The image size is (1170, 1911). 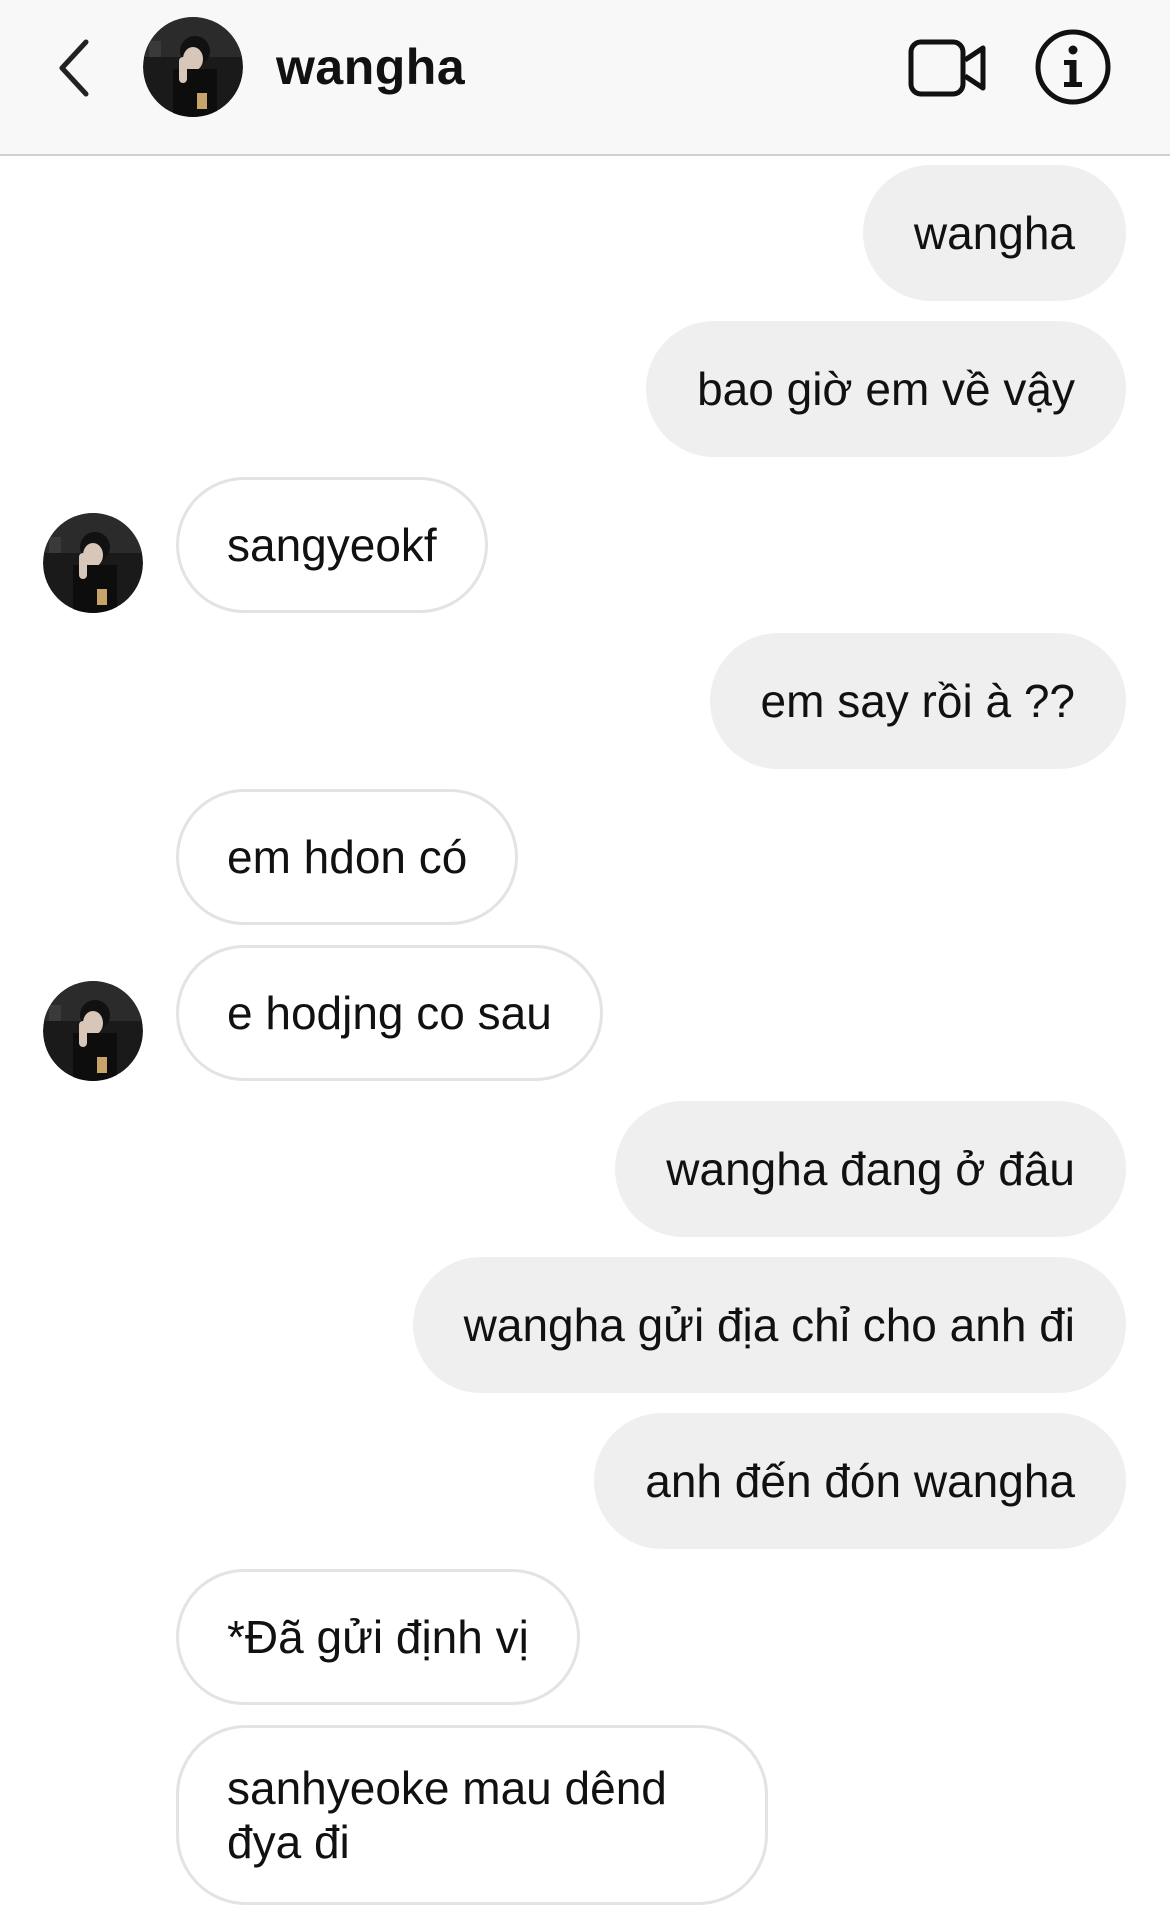 I want to click on message-text: *Đã gửi định vị, so click(x=378, y=1637).